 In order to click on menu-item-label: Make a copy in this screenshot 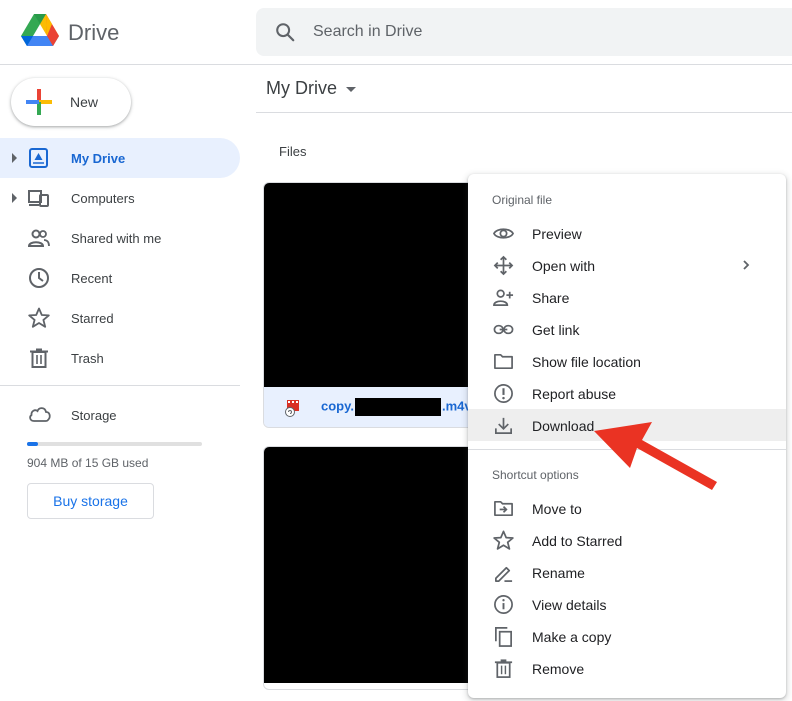, I will do `click(572, 637)`.